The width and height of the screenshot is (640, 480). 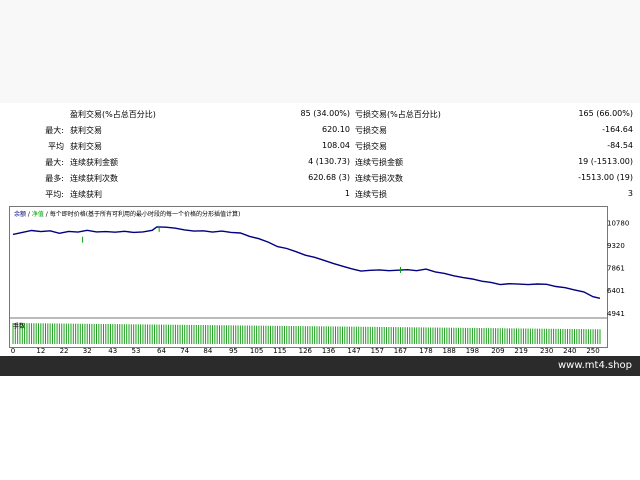 What do you see at coordinates (329, 351) in the screenshot?
I see `x-tick-label: 136` at bounding box center [329, 351].